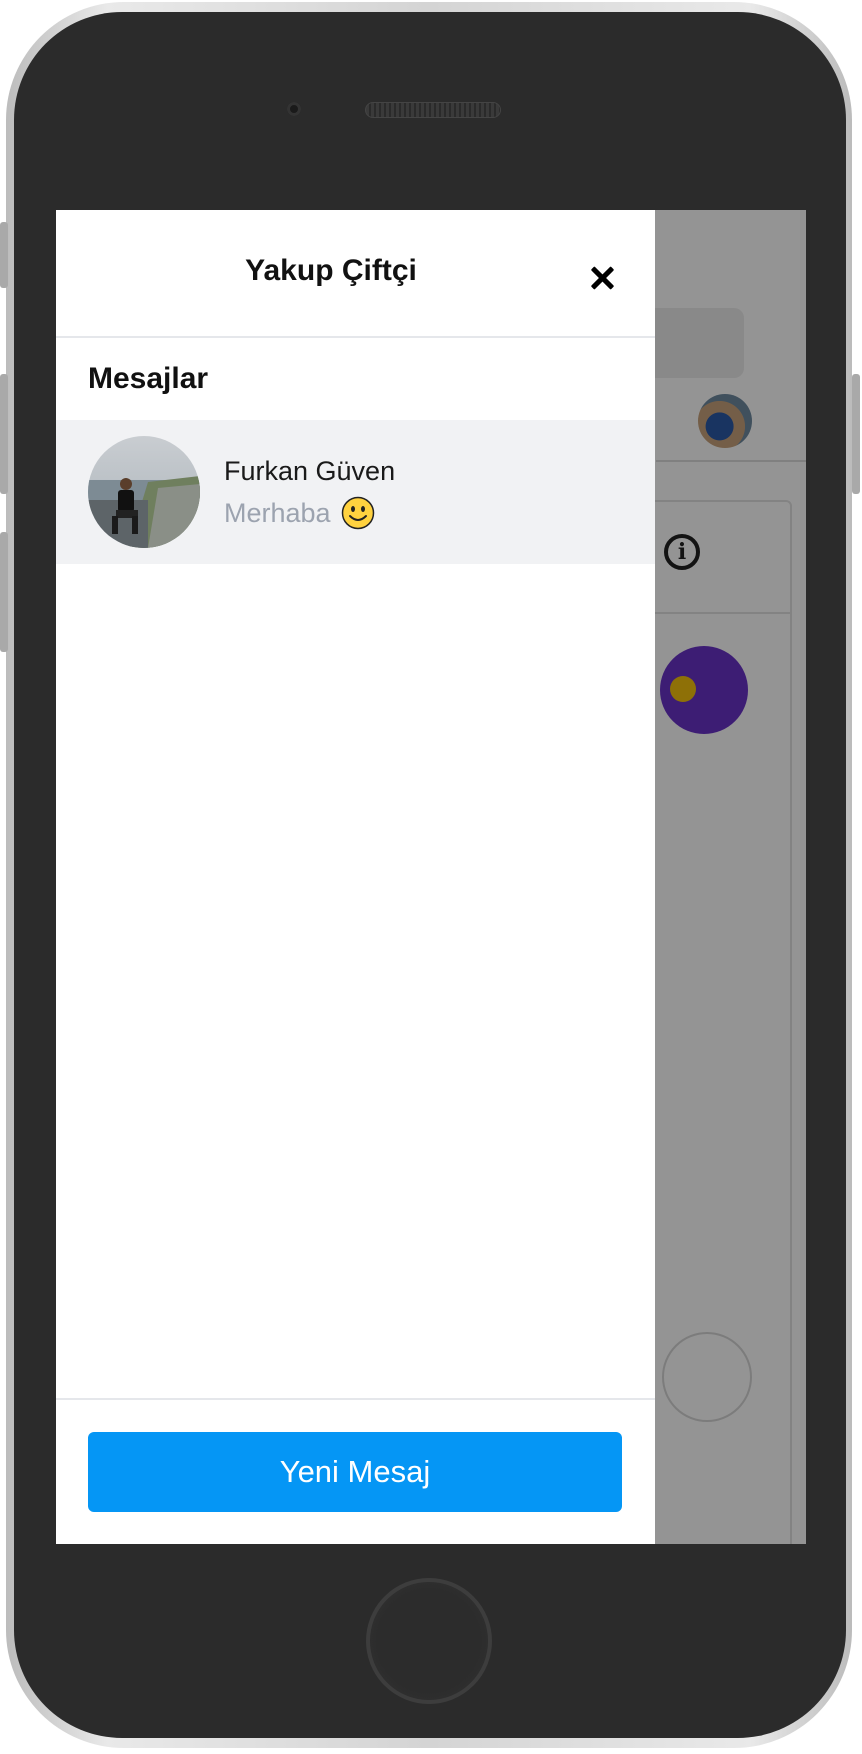  What do you see at coordinates (144, 492) in the screenshot?
I see `avatar` at bounding box center [144, 492].